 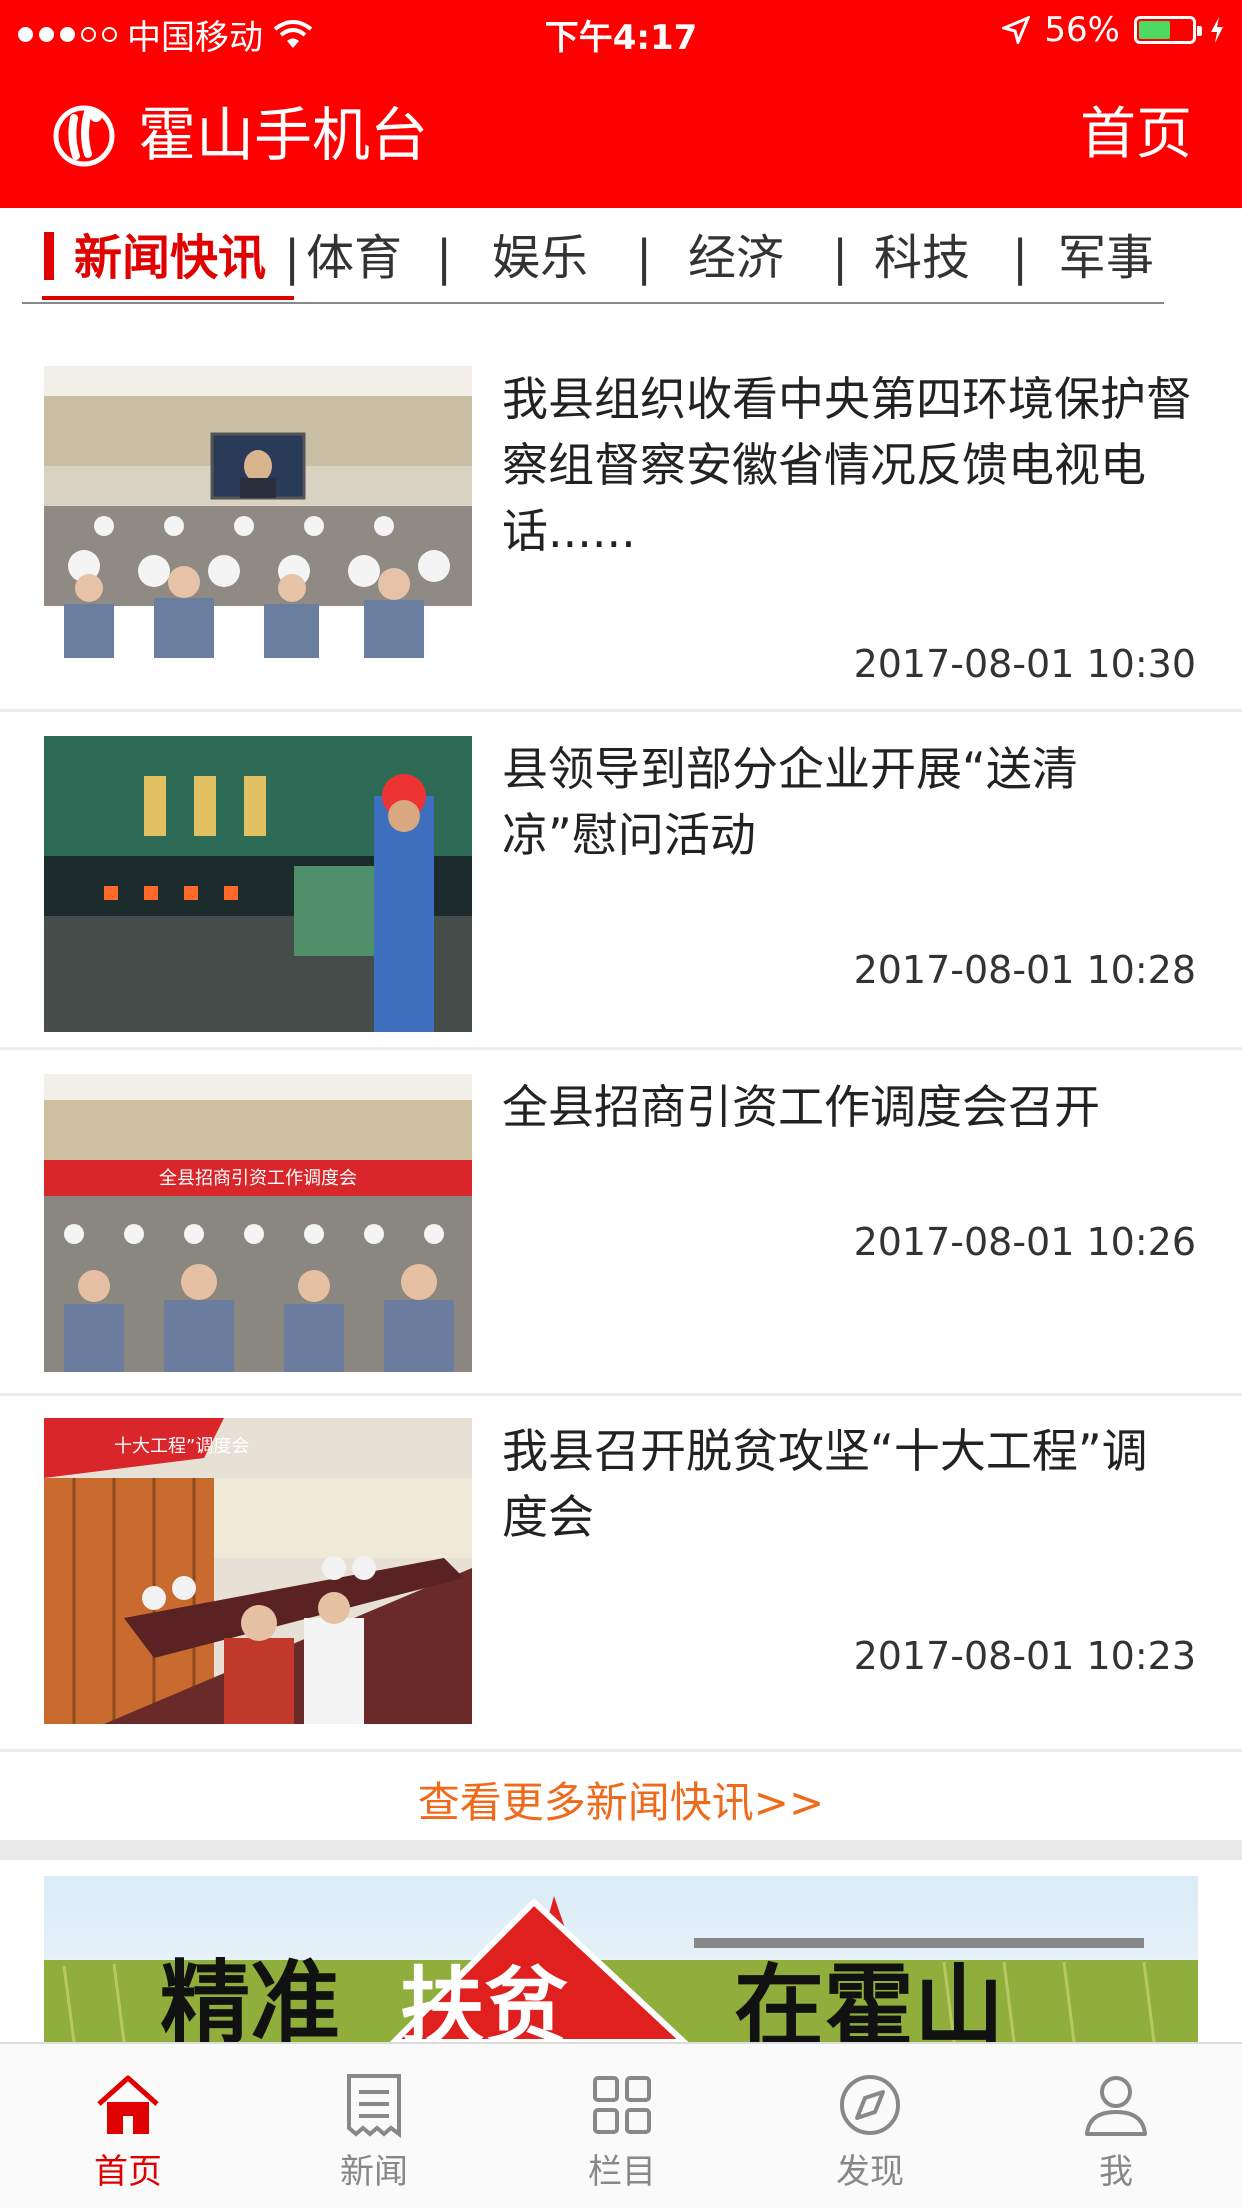 I want to click on category-tabs: 新闻快讯 | 体育 | 娱乐 | 经济 | 科技 | 军事, so click(x=593, y=256).